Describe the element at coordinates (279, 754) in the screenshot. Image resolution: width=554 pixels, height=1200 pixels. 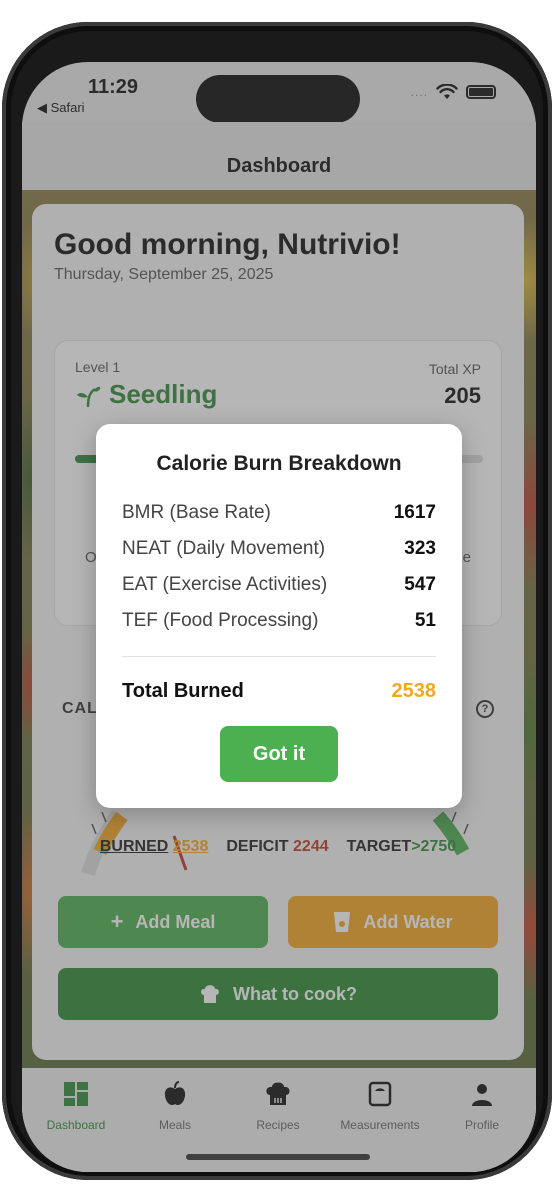
I see `got-it-button: Got it` at that location.